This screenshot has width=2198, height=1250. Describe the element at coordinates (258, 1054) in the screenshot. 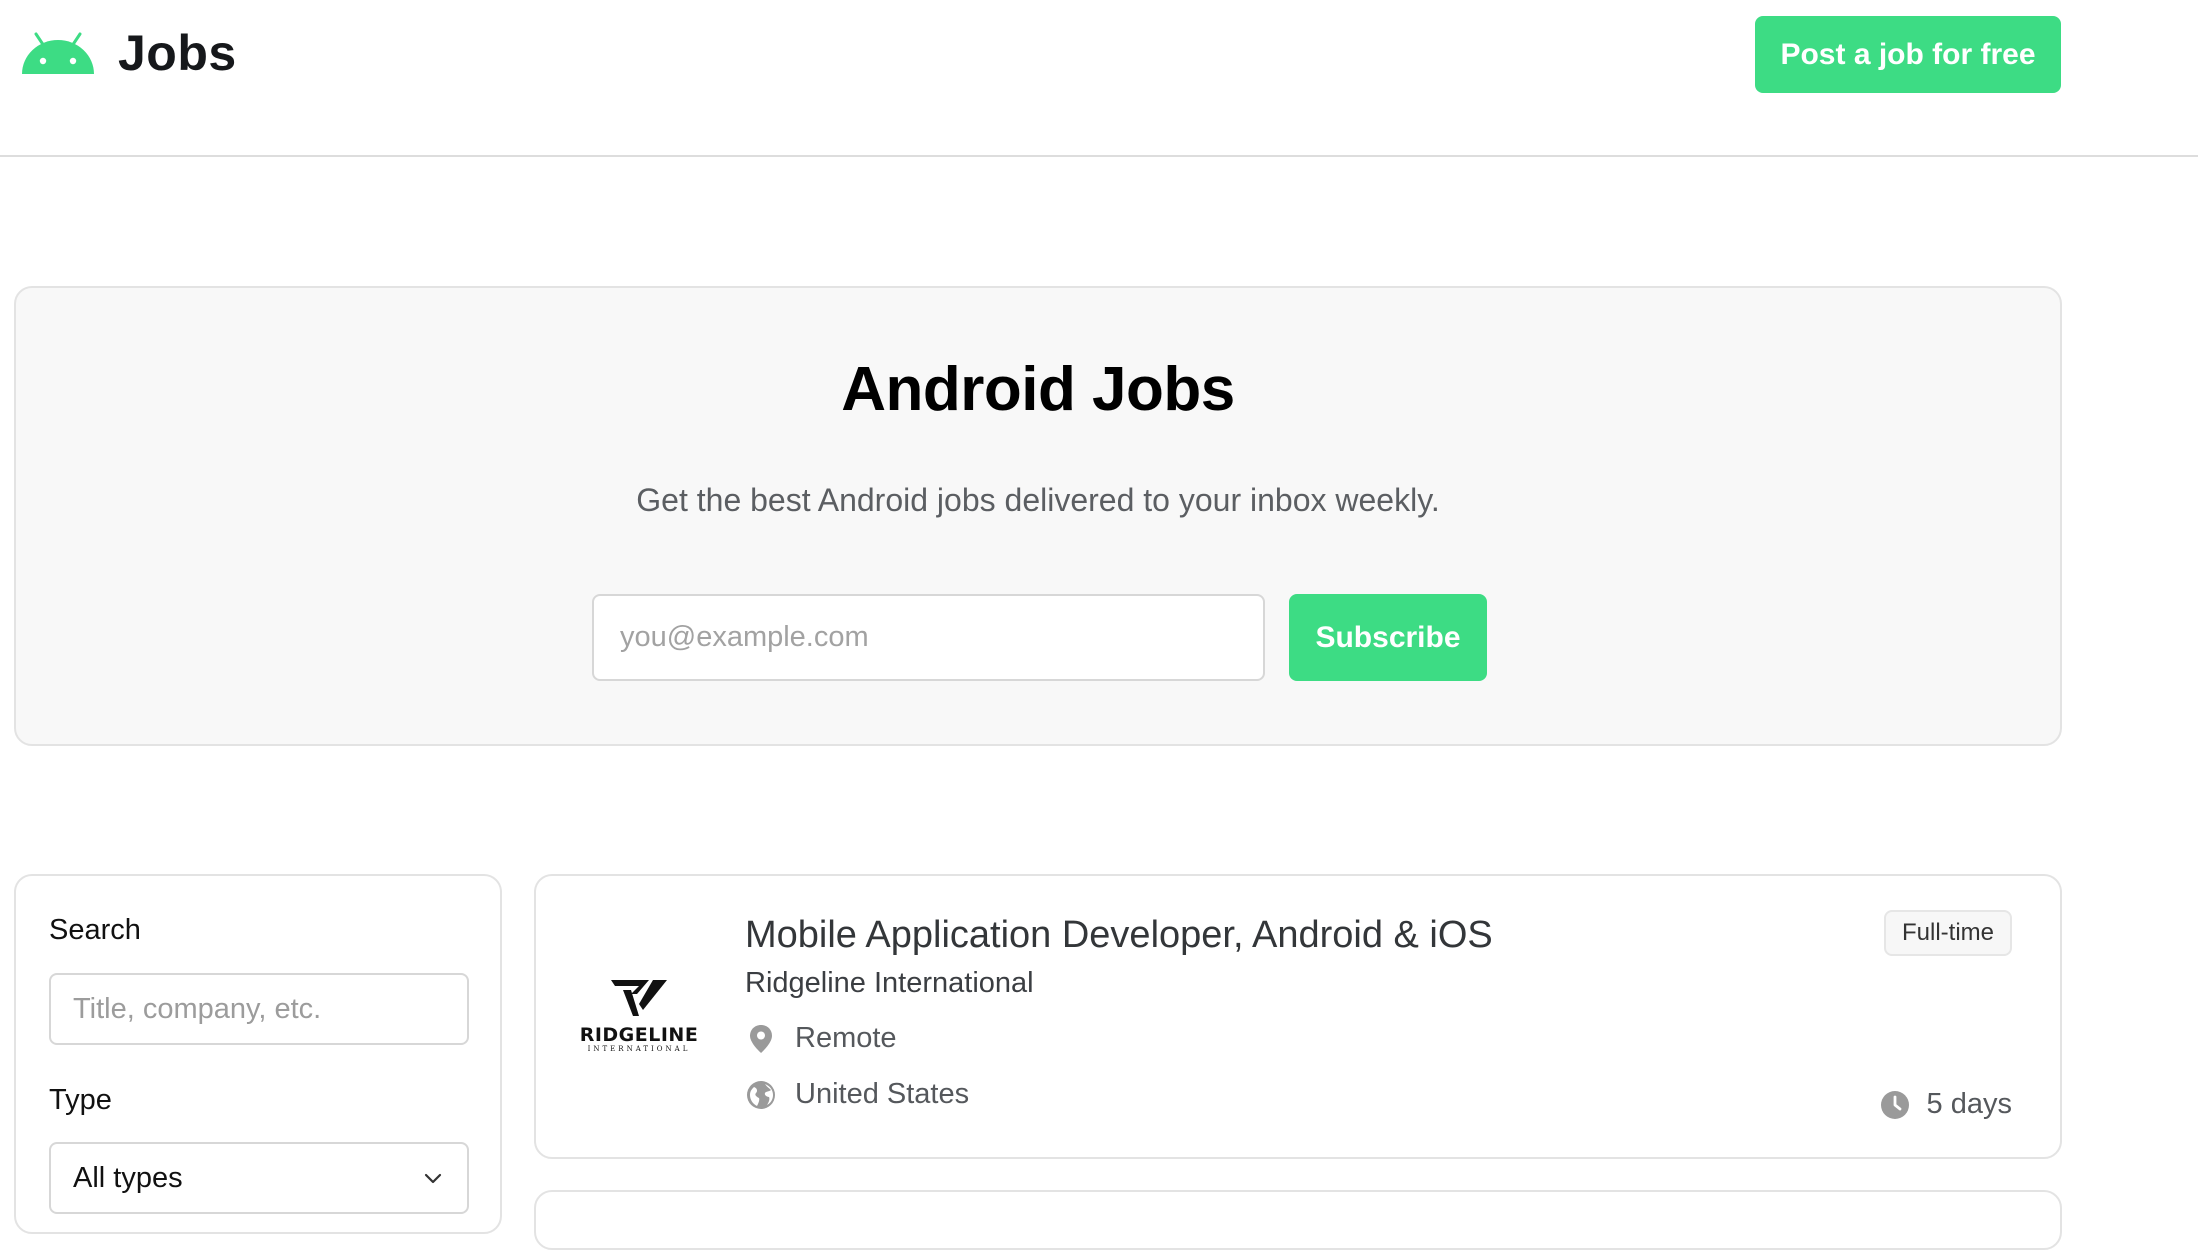

I see `filters-panel: Search Type All types` at that location.